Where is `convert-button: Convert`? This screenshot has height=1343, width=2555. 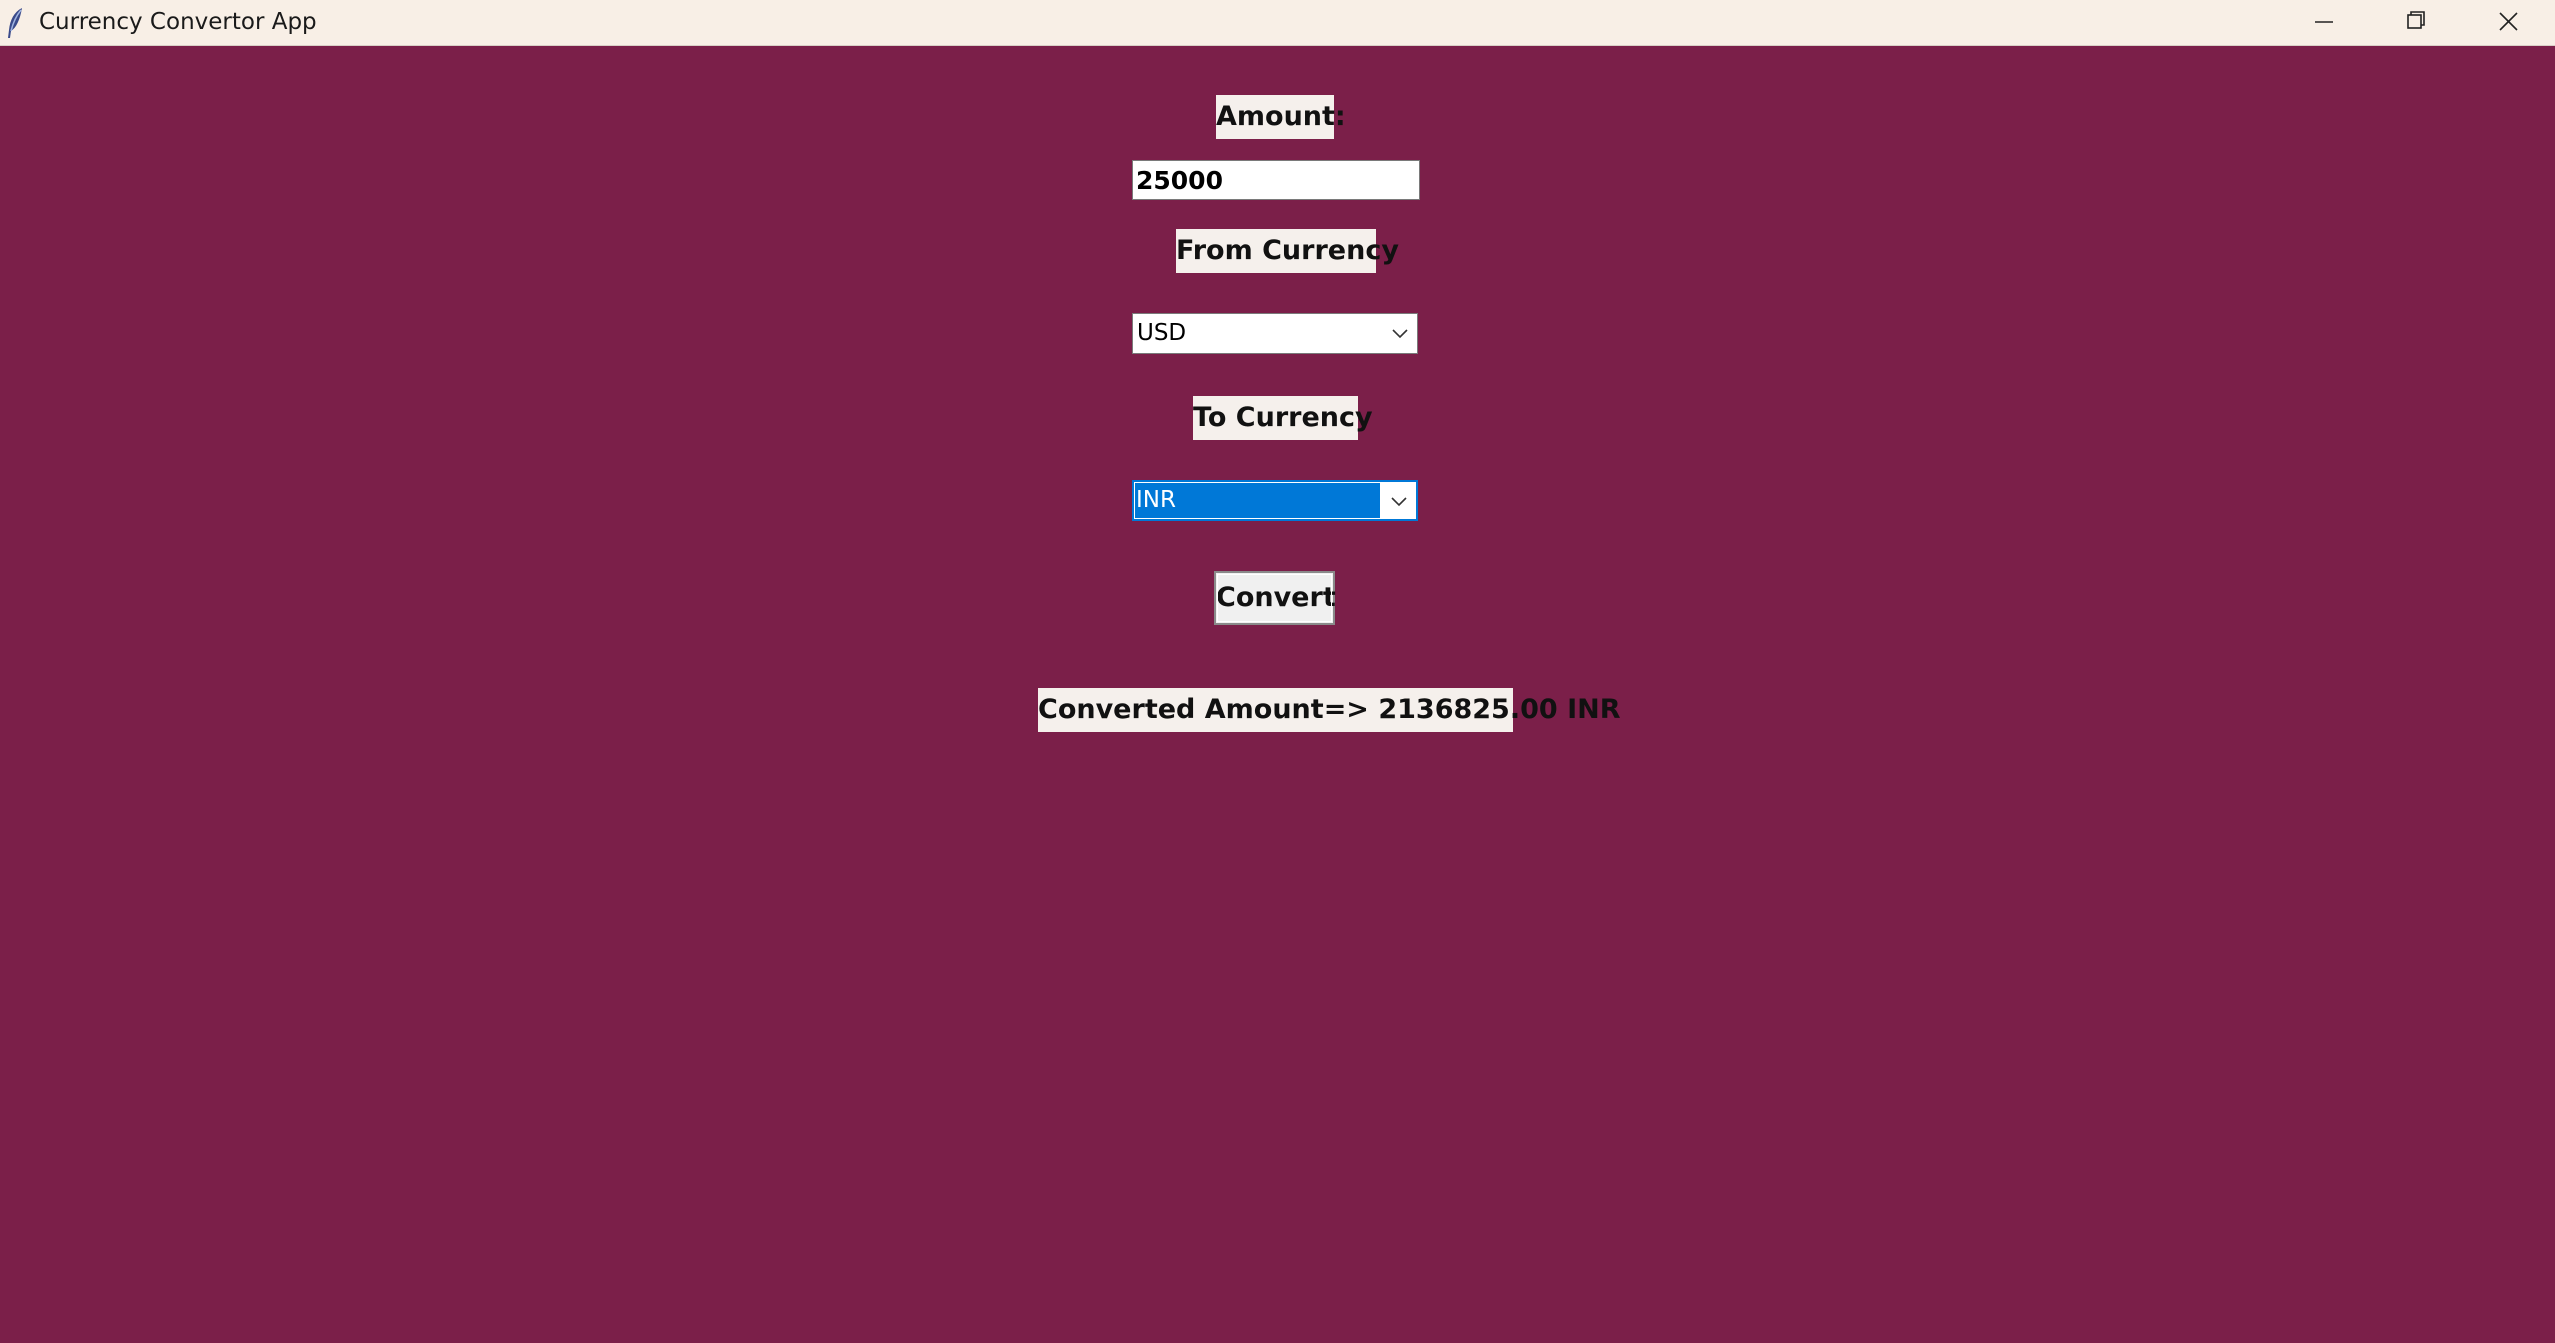
convert-button: Convert is located at coordinates (1275, 598).